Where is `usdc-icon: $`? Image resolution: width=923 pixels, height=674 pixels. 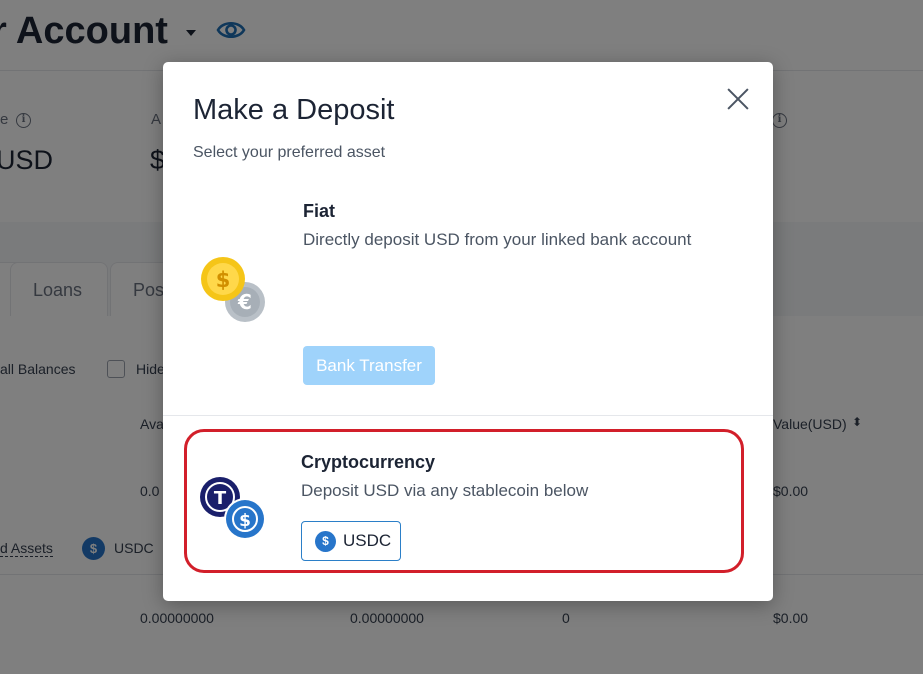 usdc-icon: $ is located at coordinates (325, 541).